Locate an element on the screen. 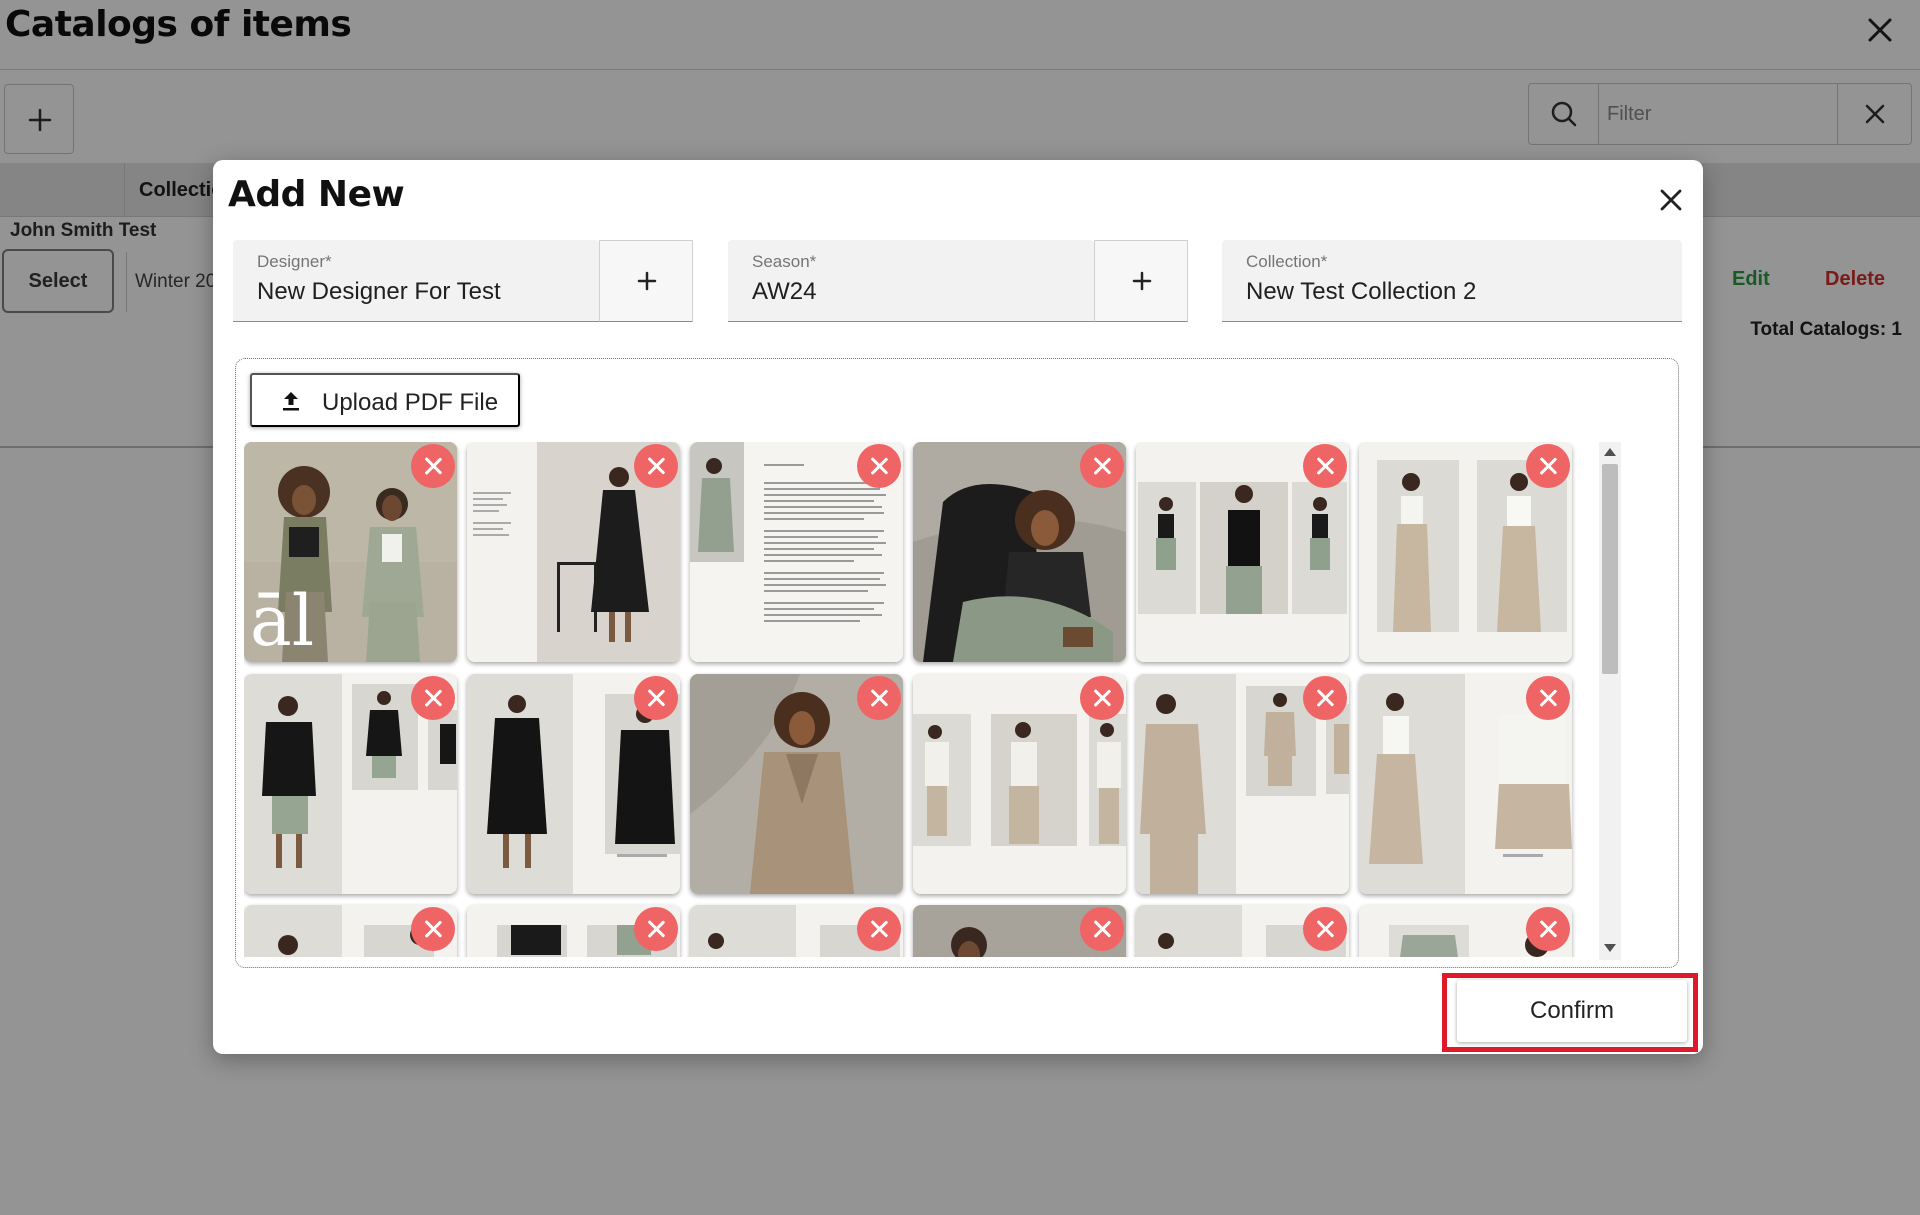  season-field: Season* AW24 is located at coordinates (911, 281).